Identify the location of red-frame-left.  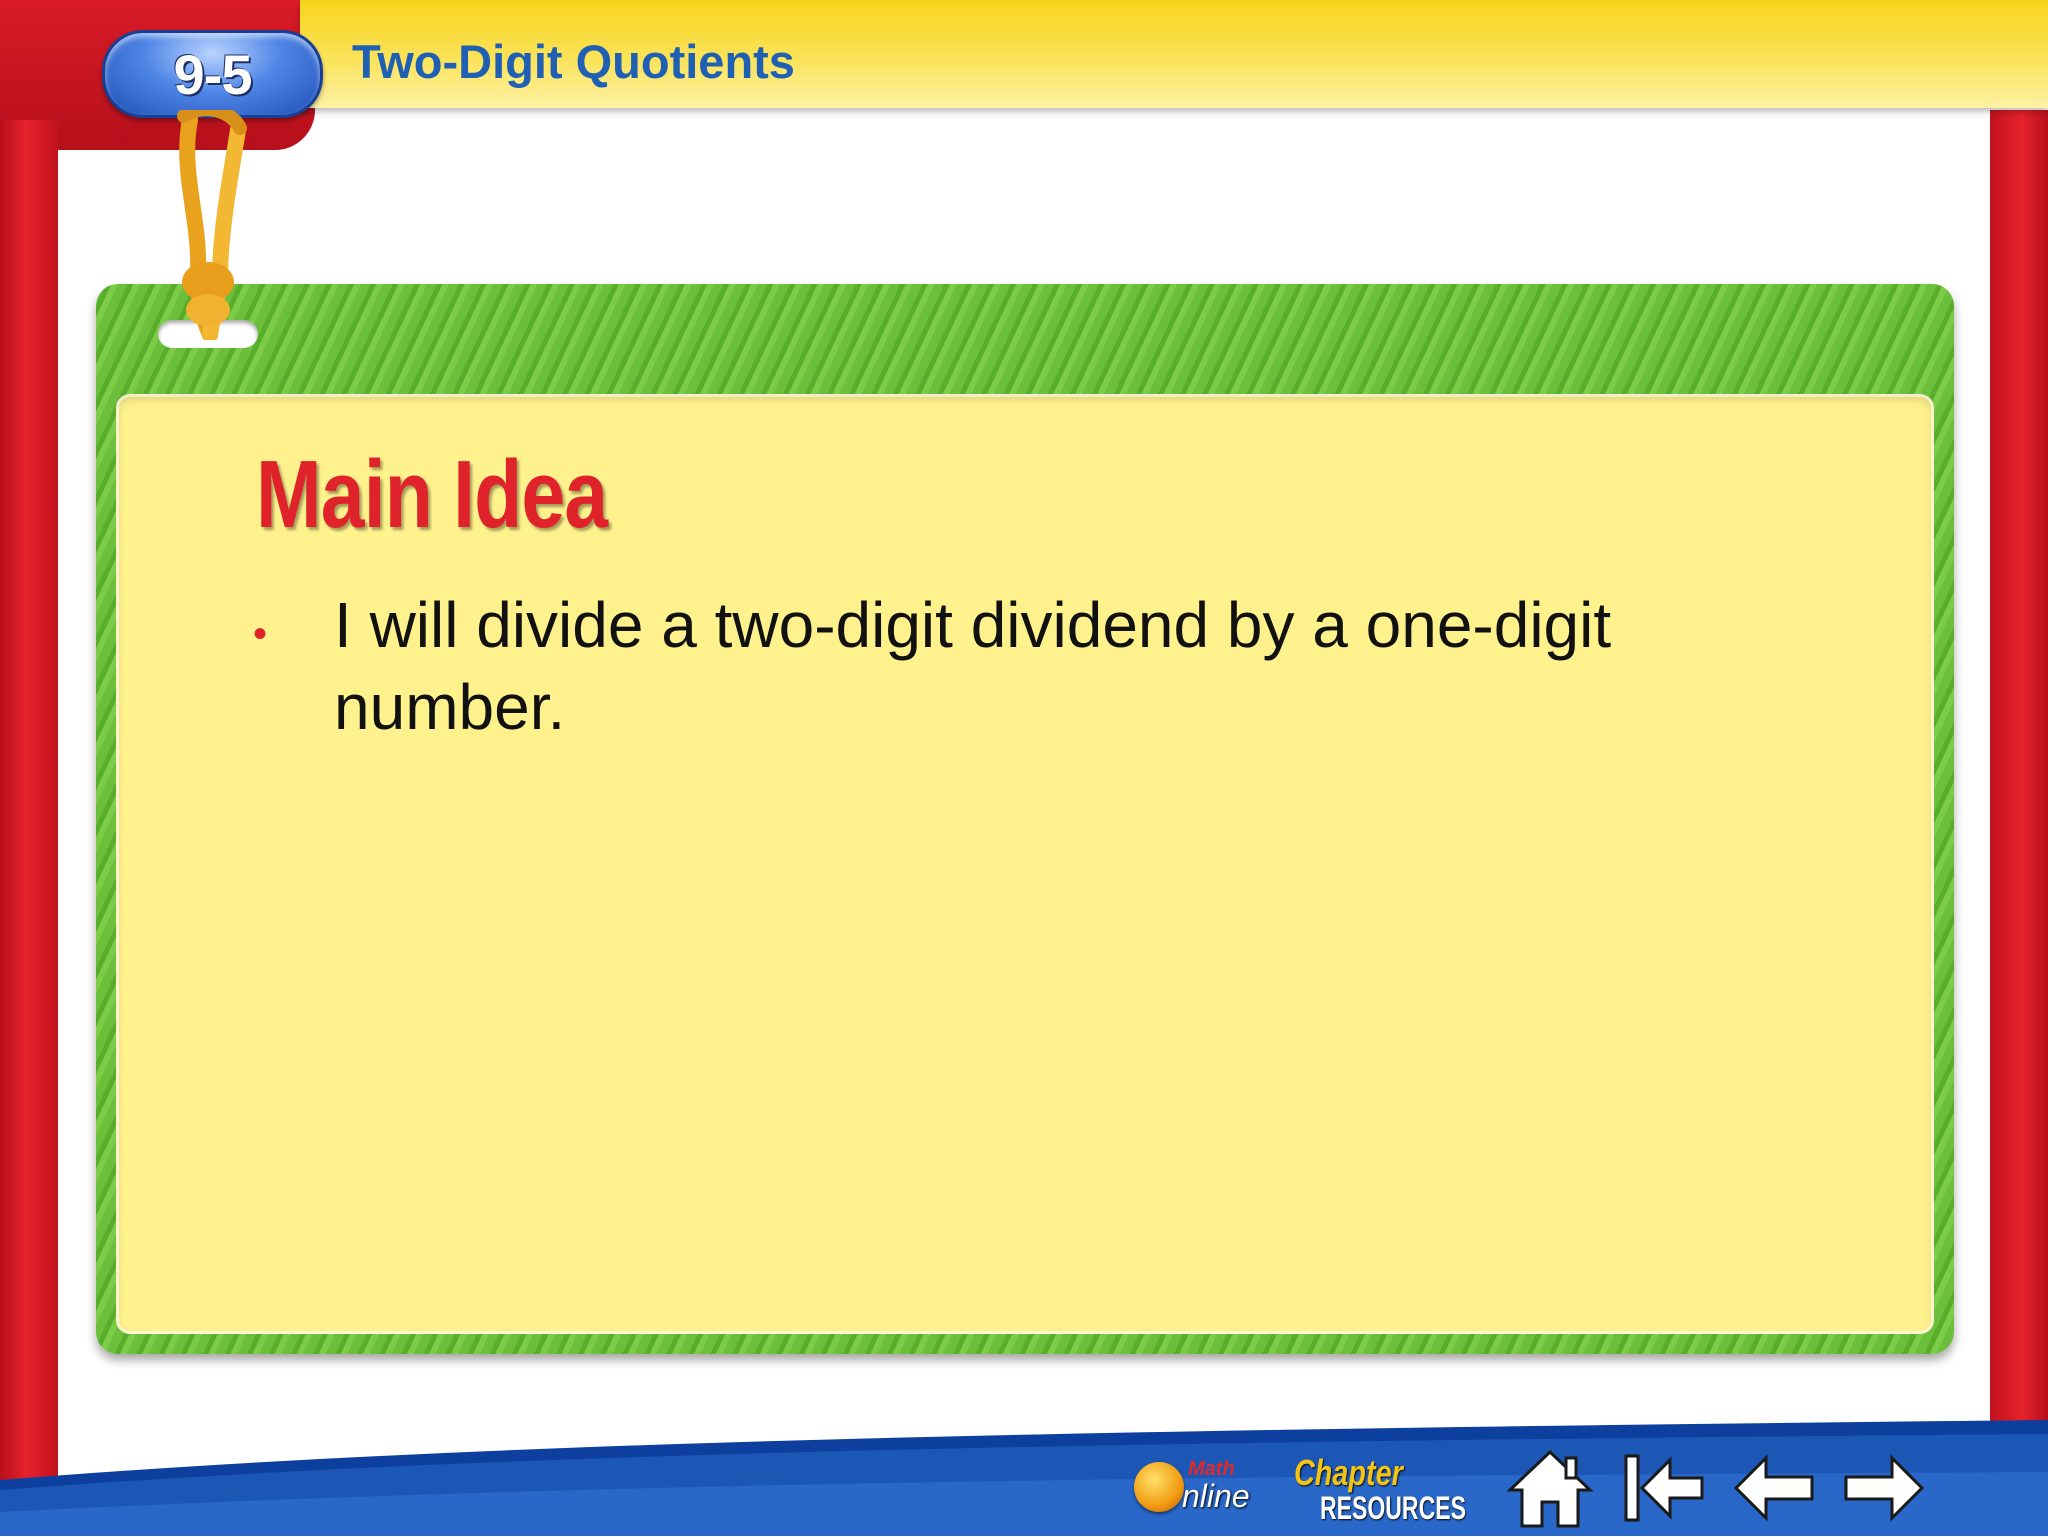
(29, 810).